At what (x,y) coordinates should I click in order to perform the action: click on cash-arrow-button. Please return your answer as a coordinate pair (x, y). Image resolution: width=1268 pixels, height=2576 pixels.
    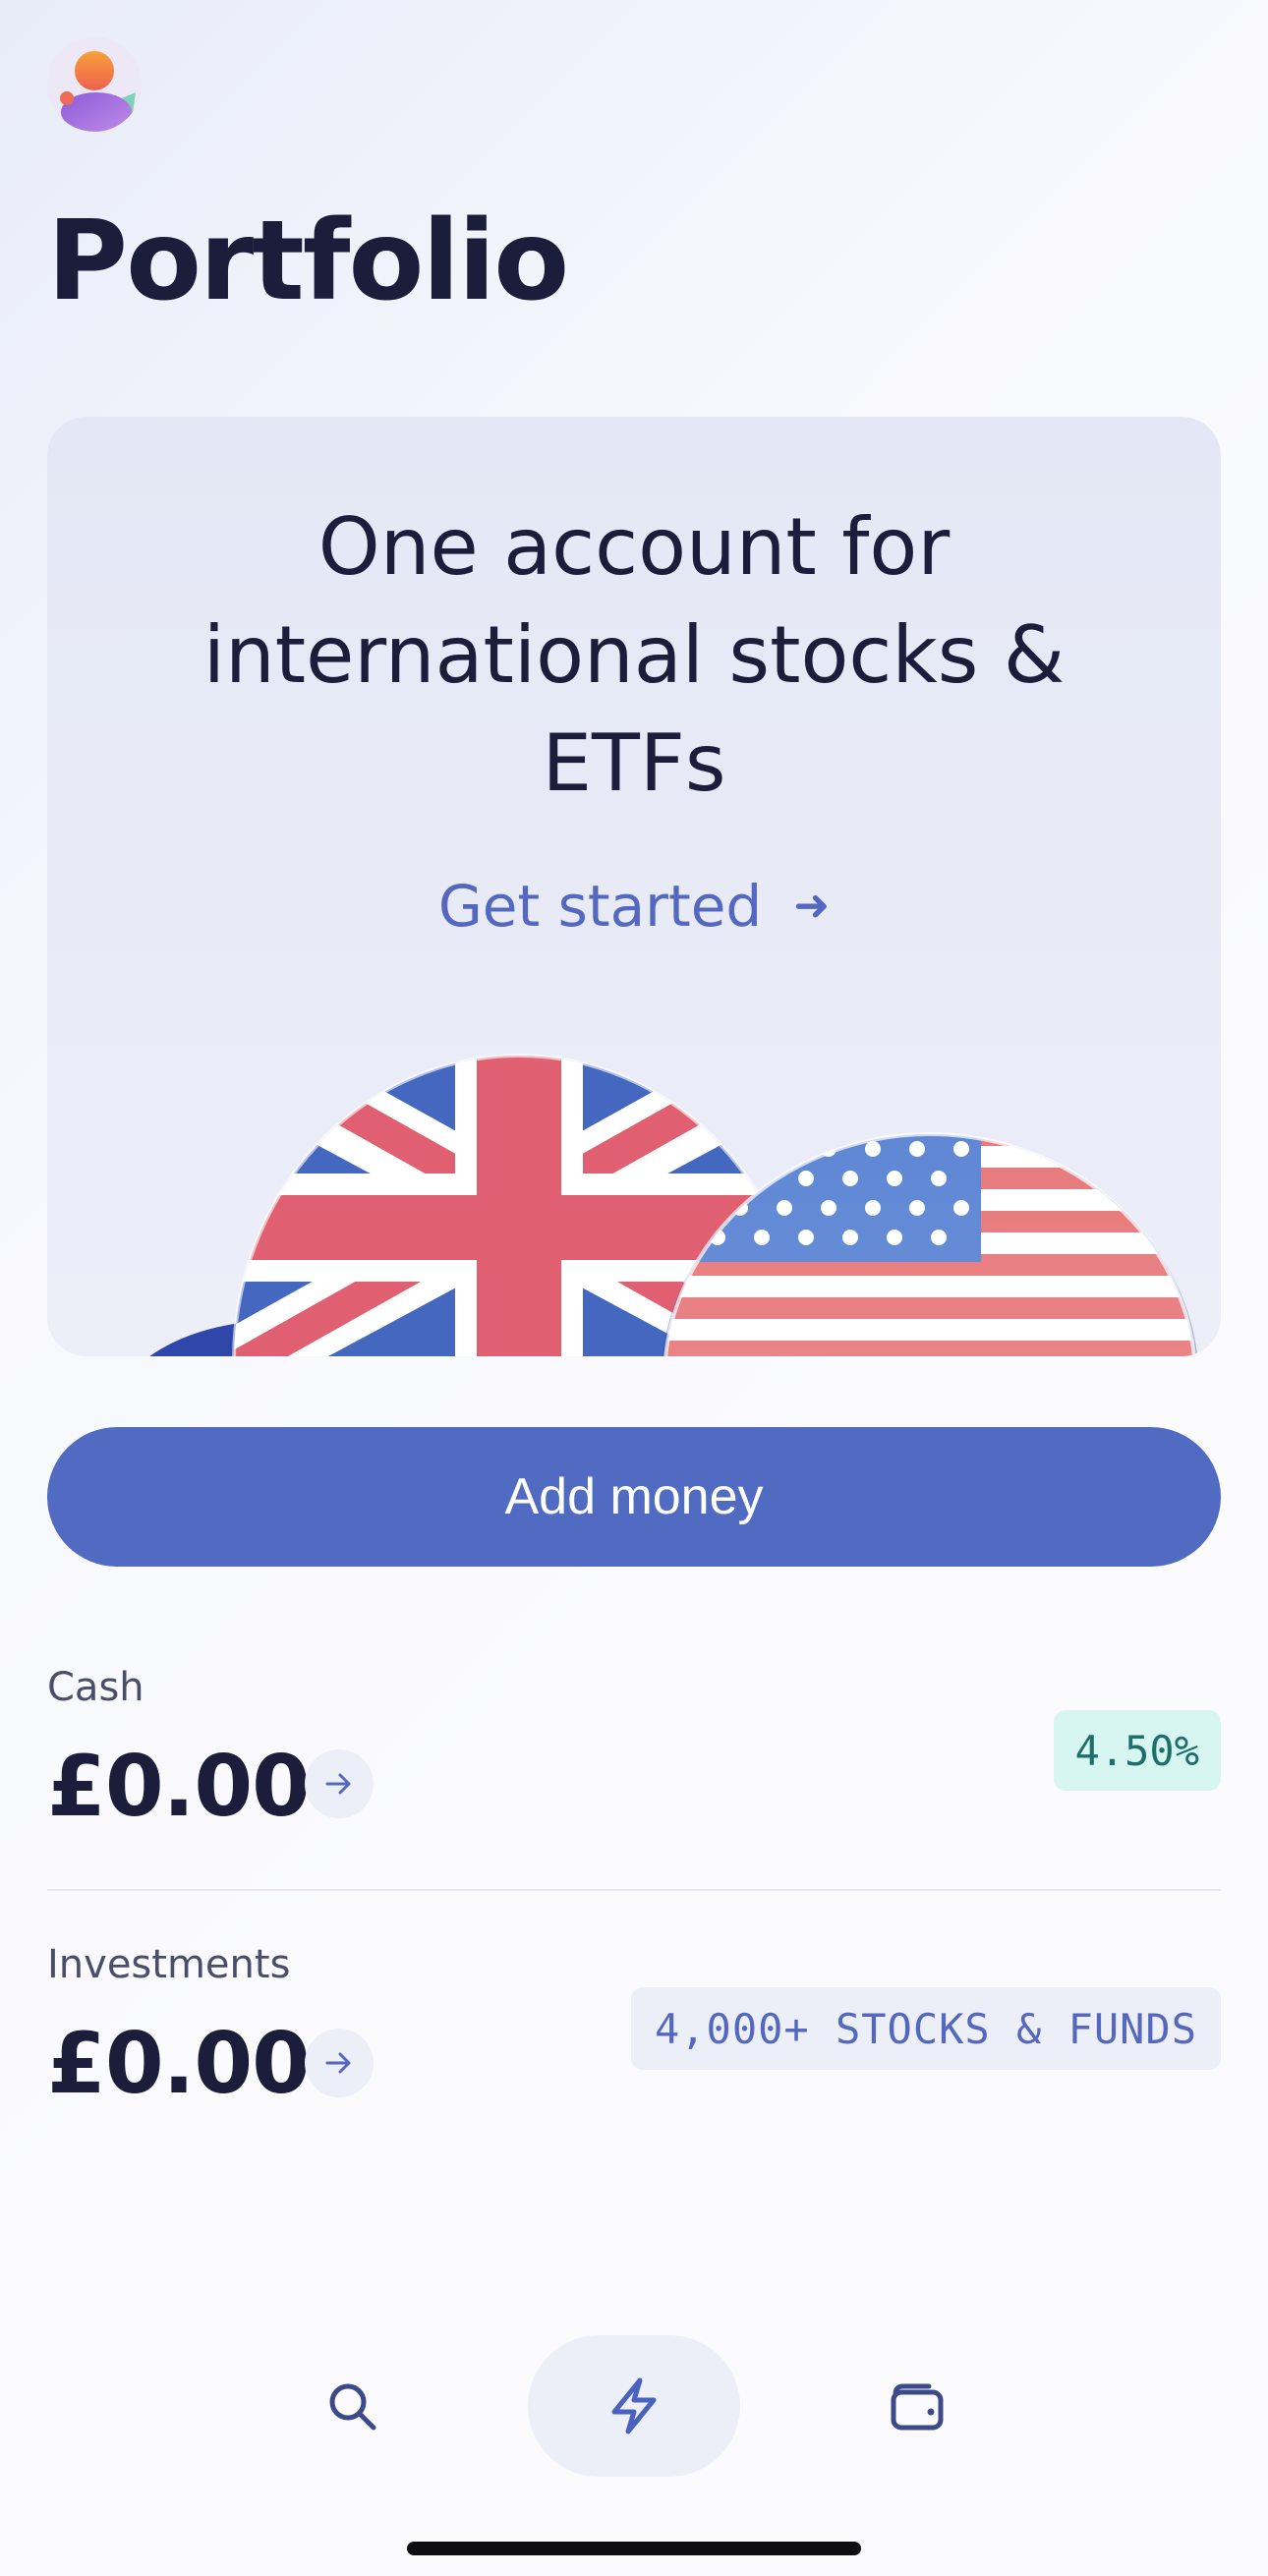
    Looking at the image, I should click on (339, 1783).